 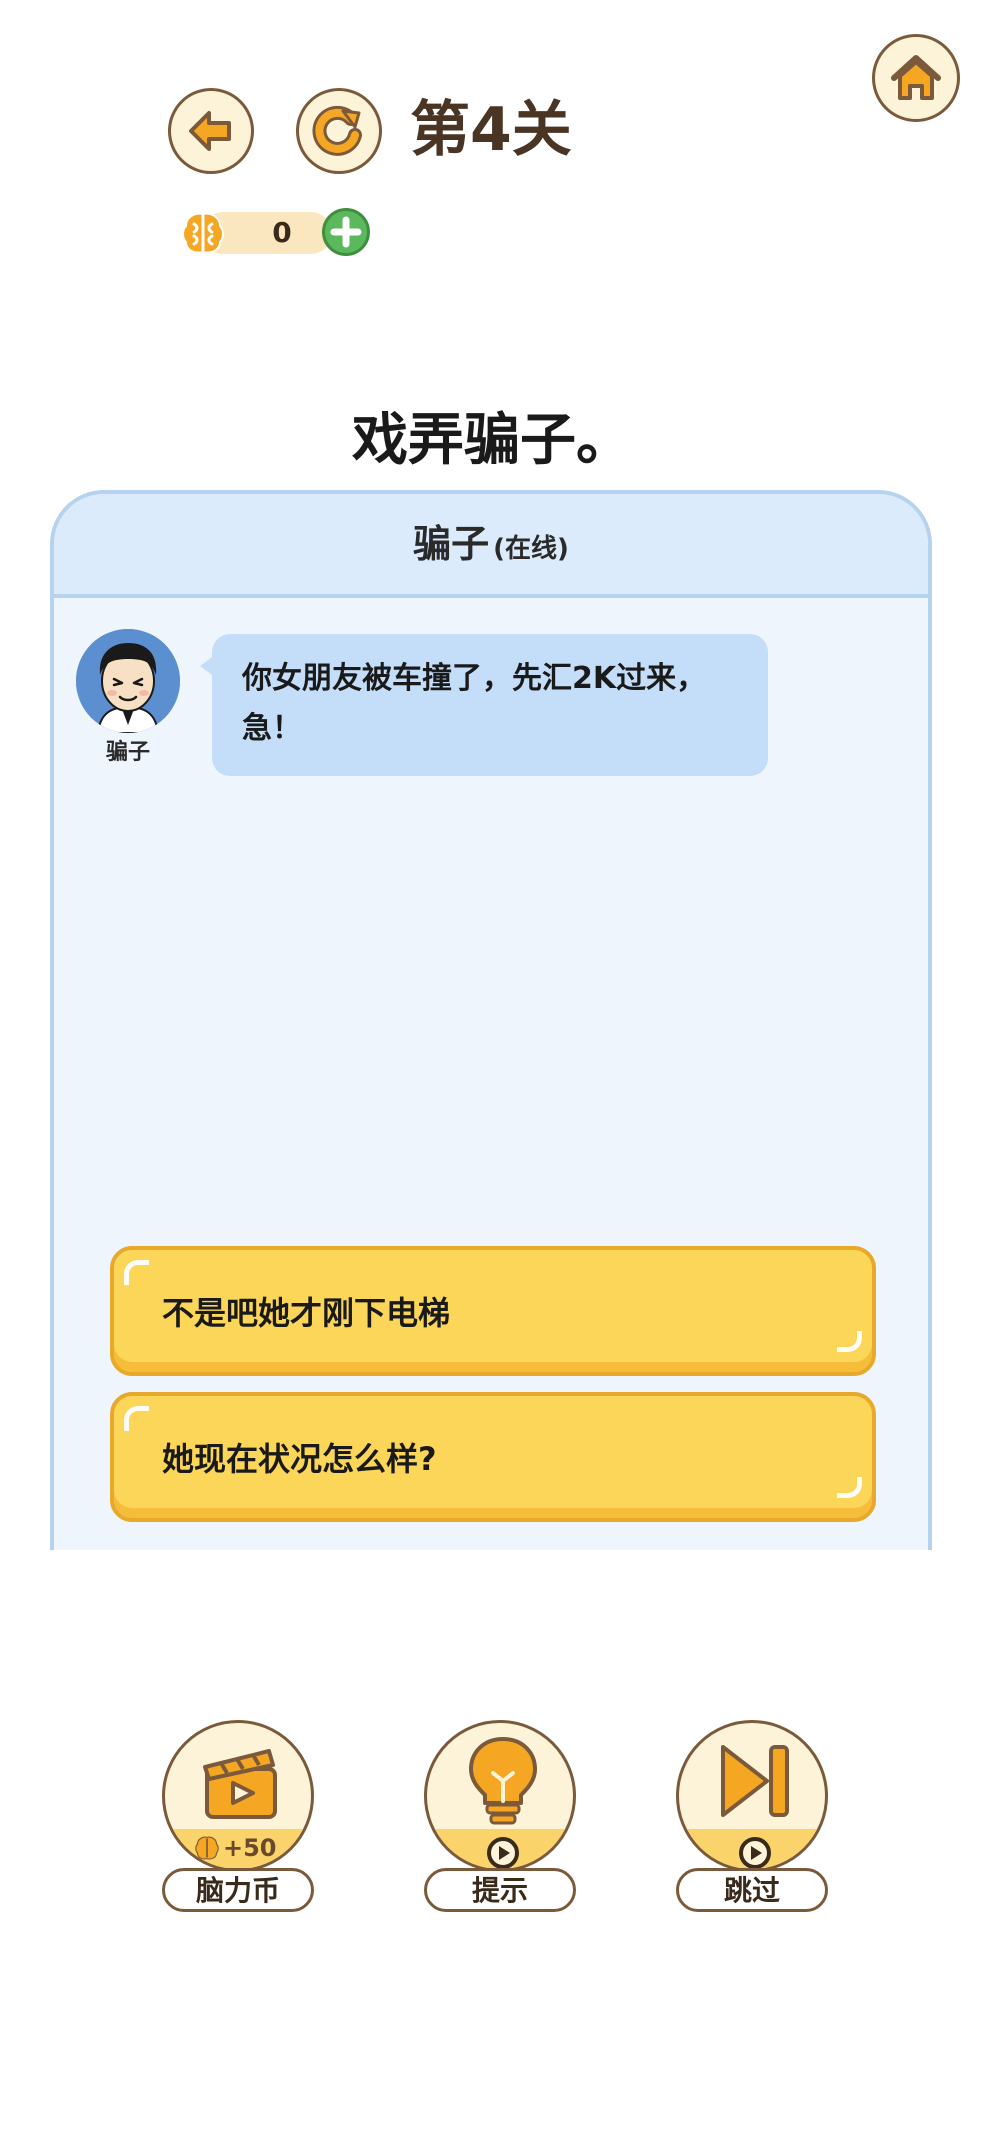 I want to click on answer-option-1: 不是吧她才刚下电梯, so click(x=493, y=1311).